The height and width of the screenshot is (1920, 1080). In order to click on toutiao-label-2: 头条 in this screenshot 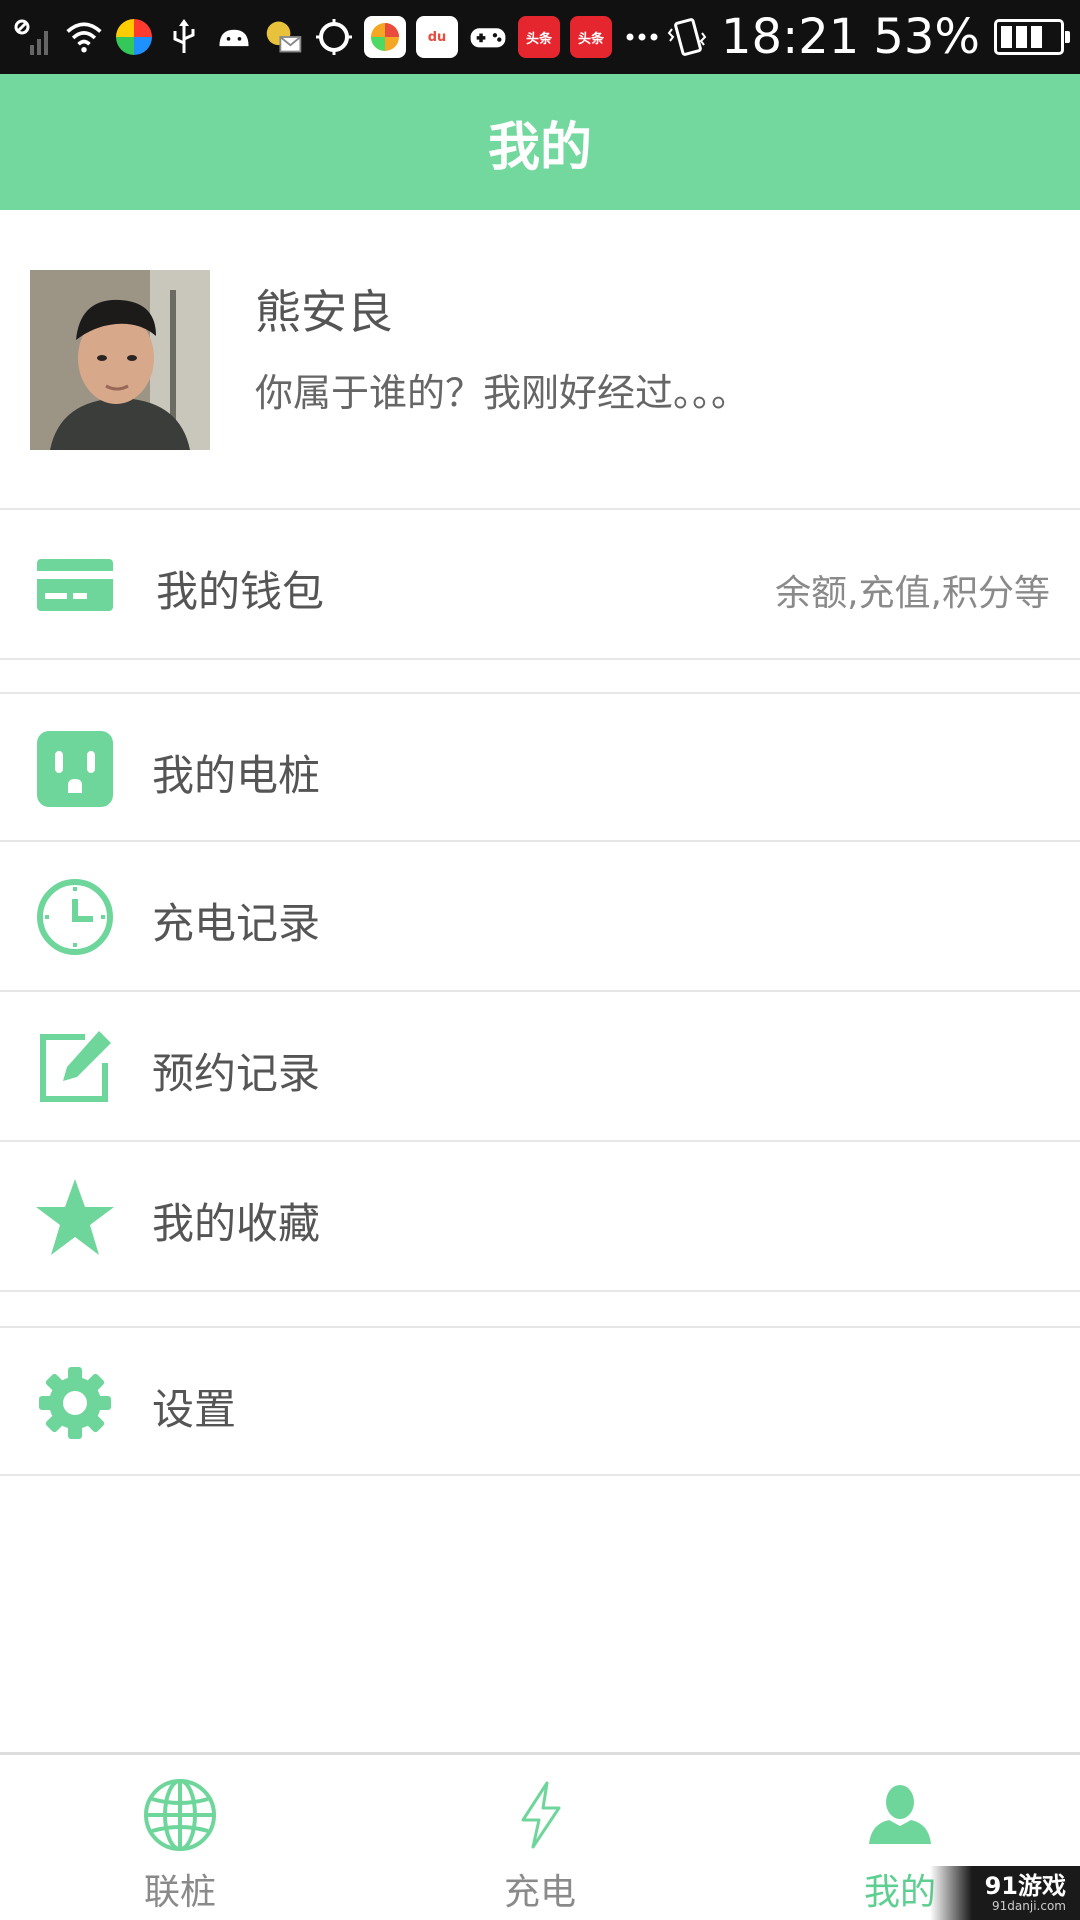, I will do `click(590, 39)`.